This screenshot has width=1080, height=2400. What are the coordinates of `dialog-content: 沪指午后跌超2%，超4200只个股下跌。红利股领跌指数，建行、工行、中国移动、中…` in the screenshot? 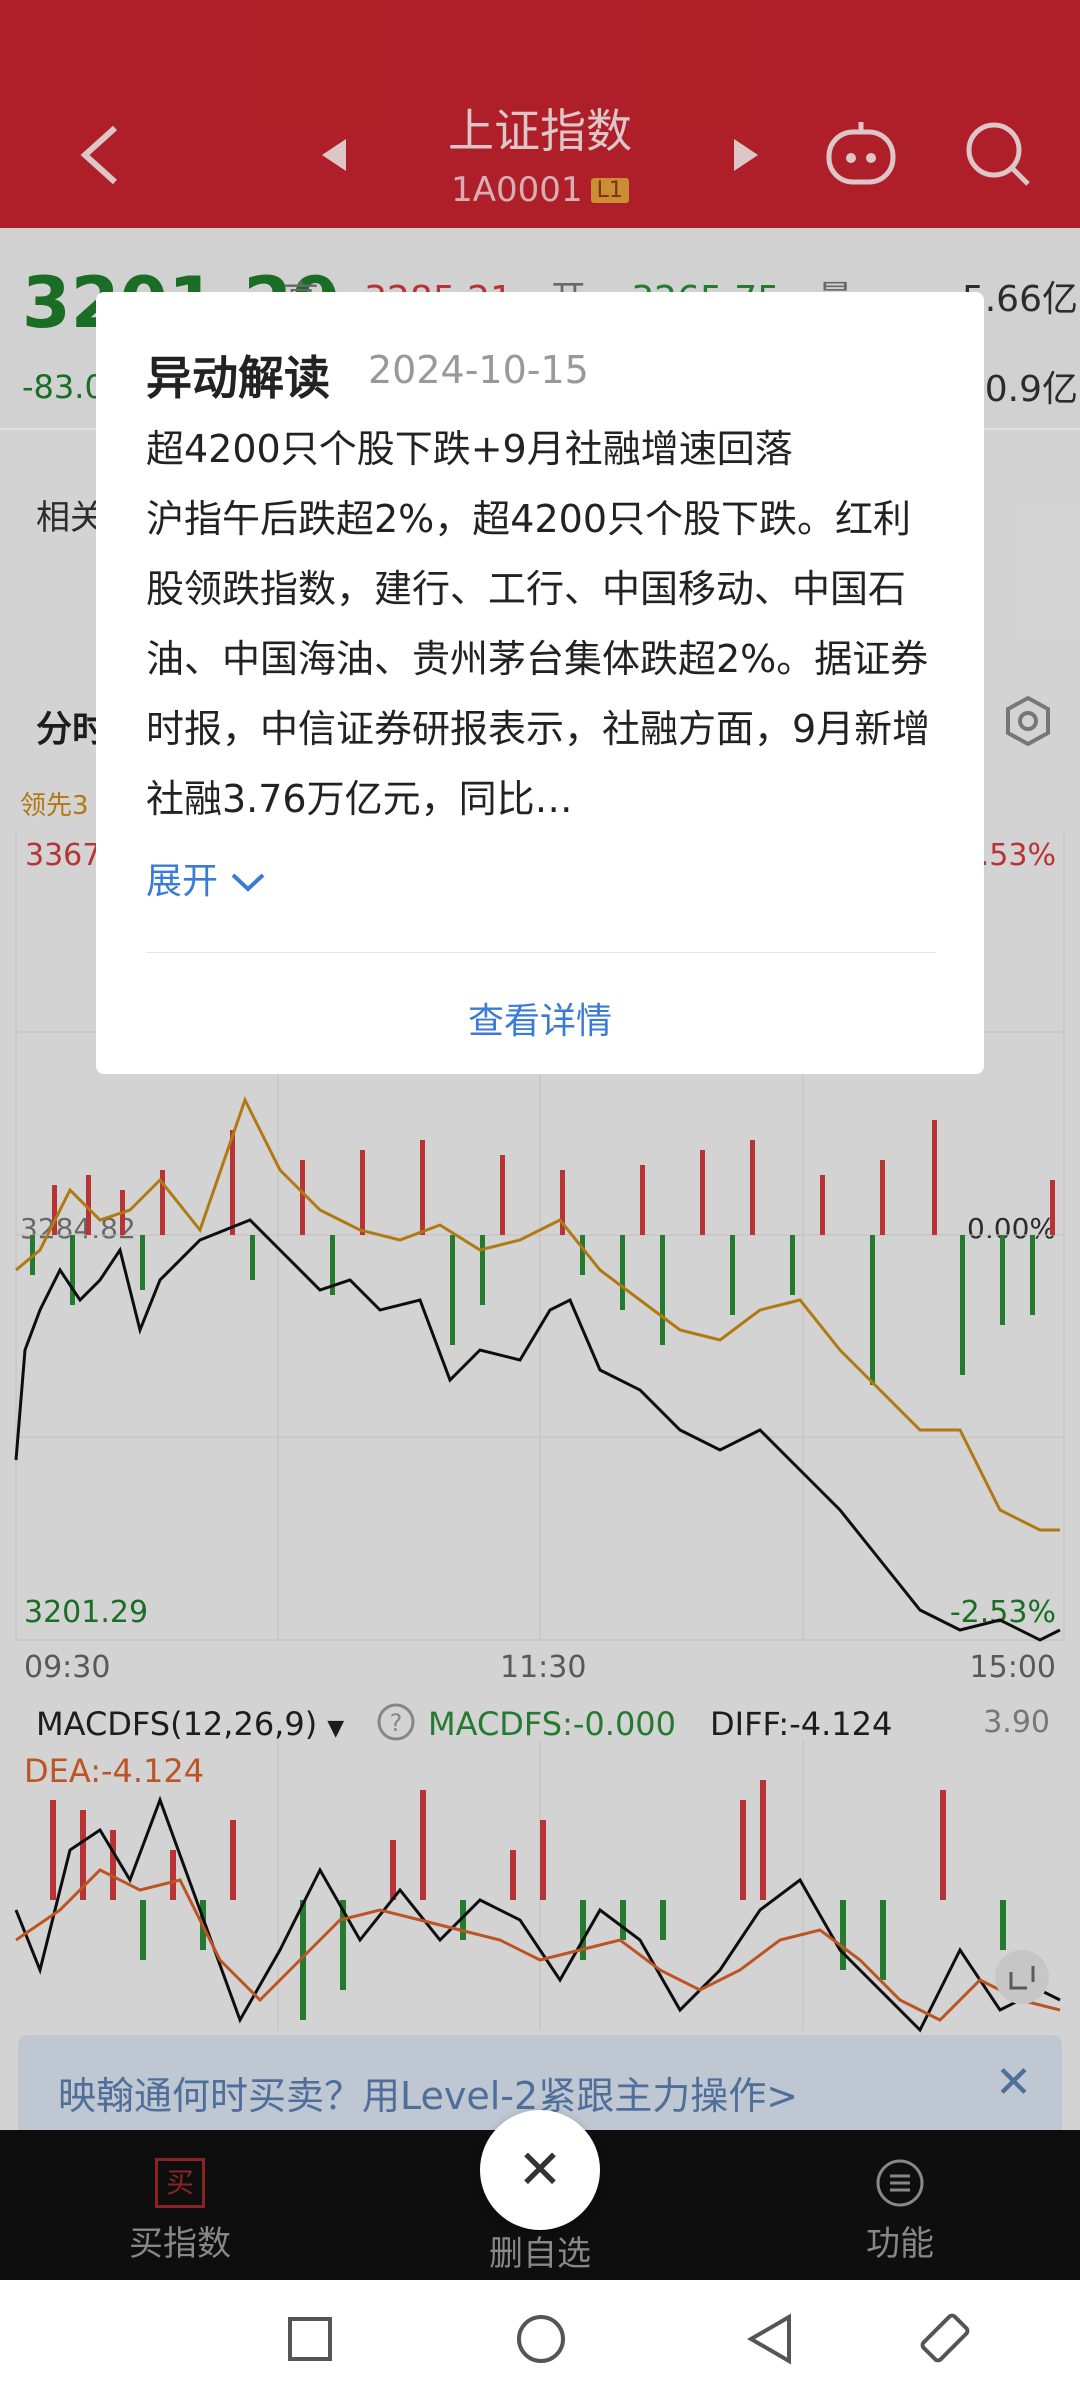 It's located at (538, 659).